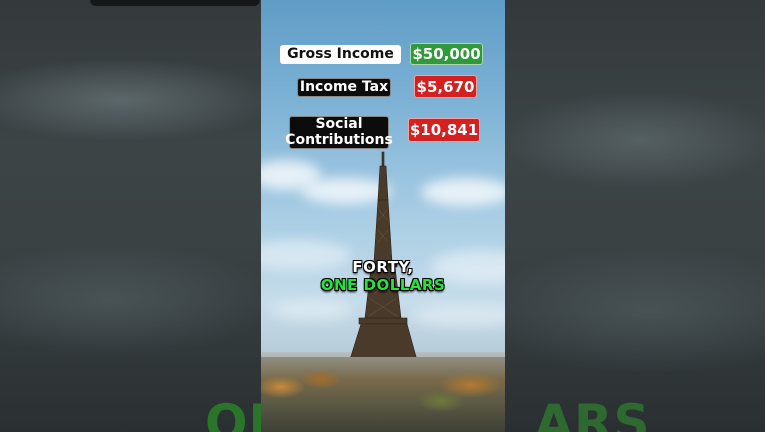  What do you see at coordinates (339, 139) in the screenshot?
I see `social-contributions-label-line2: Contributions` at bounding box center [339, 139].